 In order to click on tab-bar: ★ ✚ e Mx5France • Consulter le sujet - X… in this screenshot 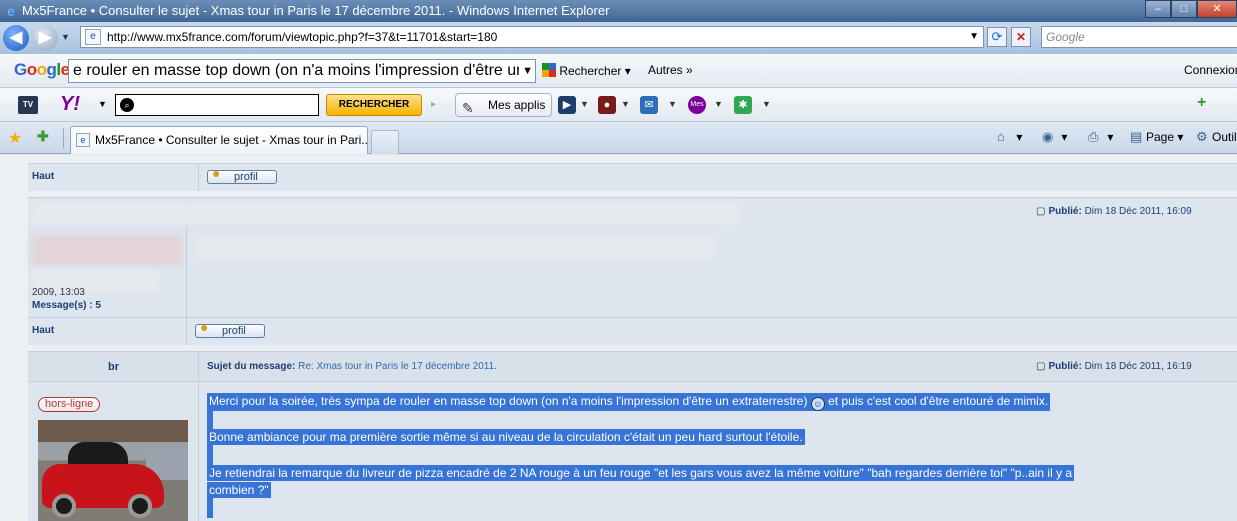, I will do `click(618, 138)`.